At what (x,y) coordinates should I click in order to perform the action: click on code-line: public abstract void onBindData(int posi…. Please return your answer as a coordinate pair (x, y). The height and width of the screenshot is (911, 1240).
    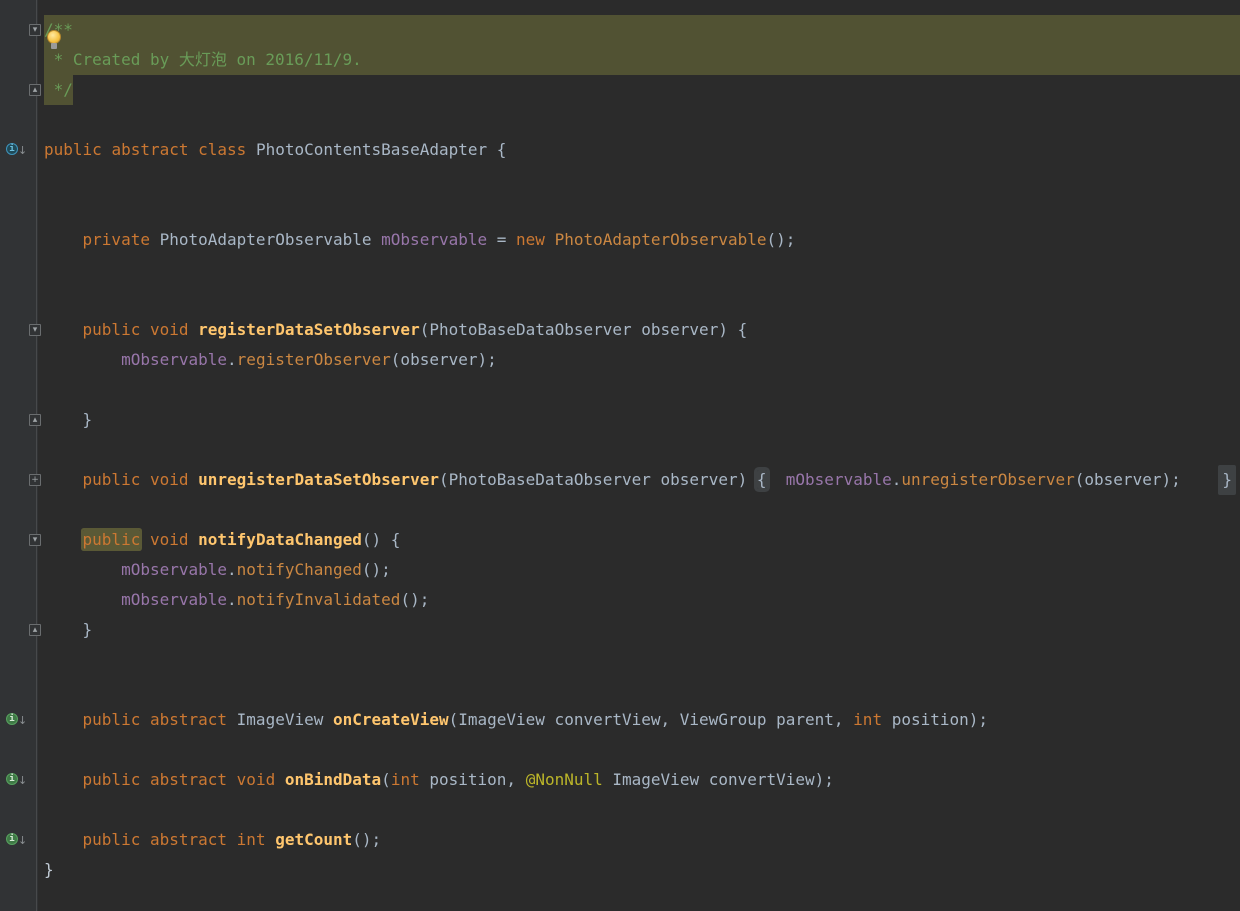
    Looking at the image, I should click on (639, 780).